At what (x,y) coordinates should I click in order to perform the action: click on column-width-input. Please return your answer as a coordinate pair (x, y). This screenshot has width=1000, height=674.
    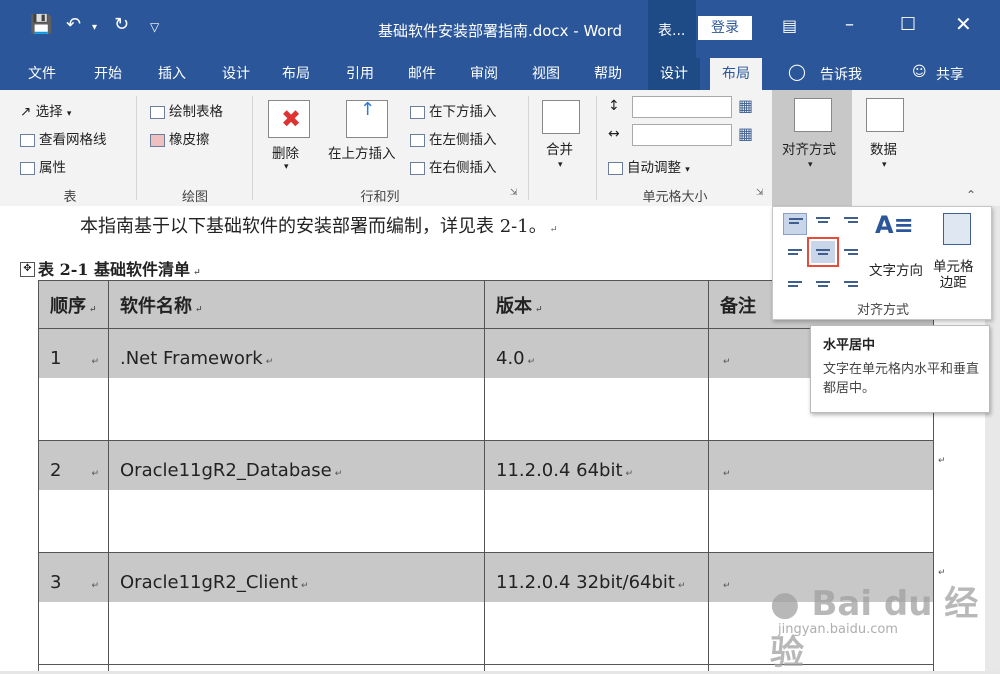
    Looking at the image, I should click on (682, 135).